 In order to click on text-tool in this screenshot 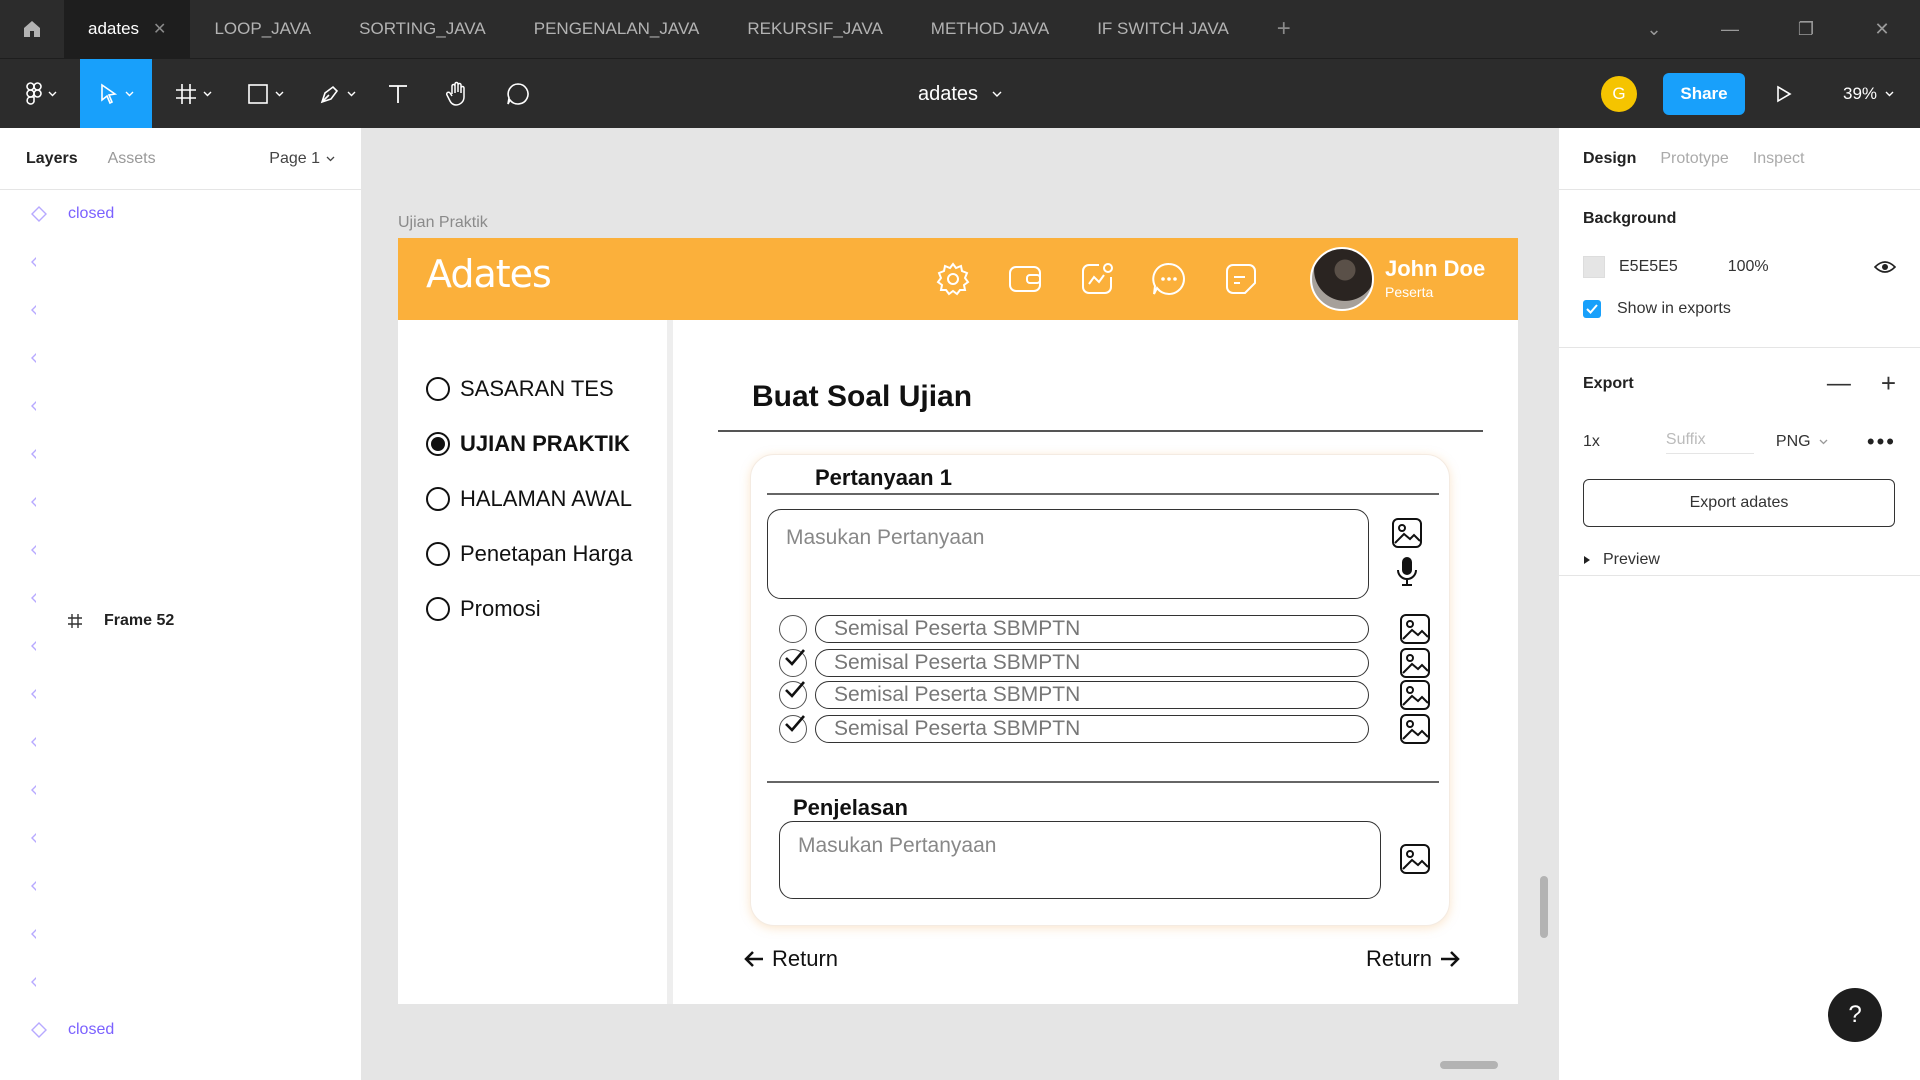, I will do `click(398, 94)`.